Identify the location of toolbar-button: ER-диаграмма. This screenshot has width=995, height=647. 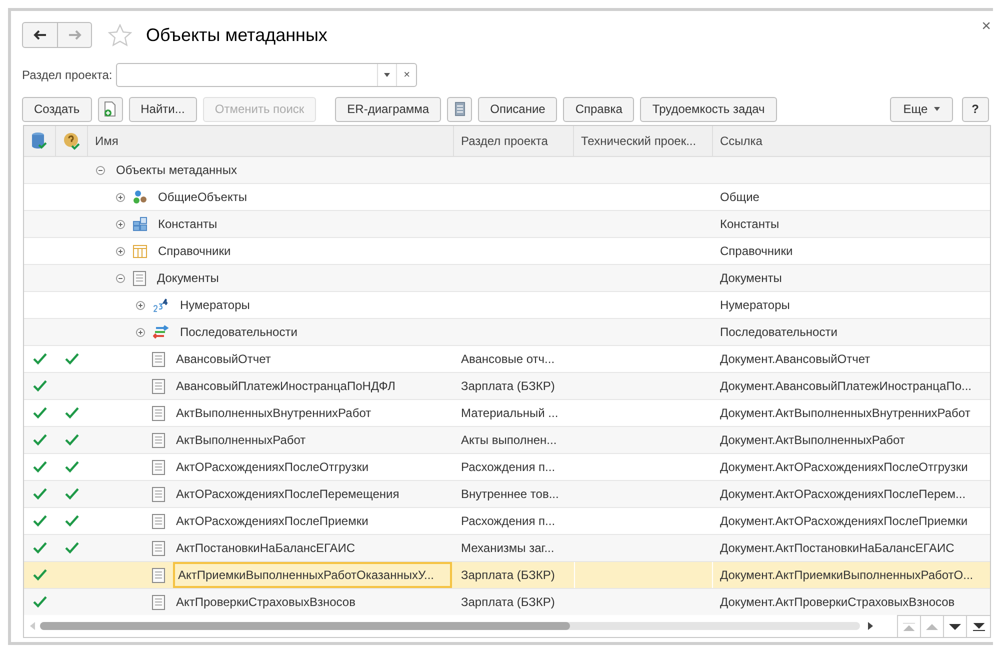
(388, 109).